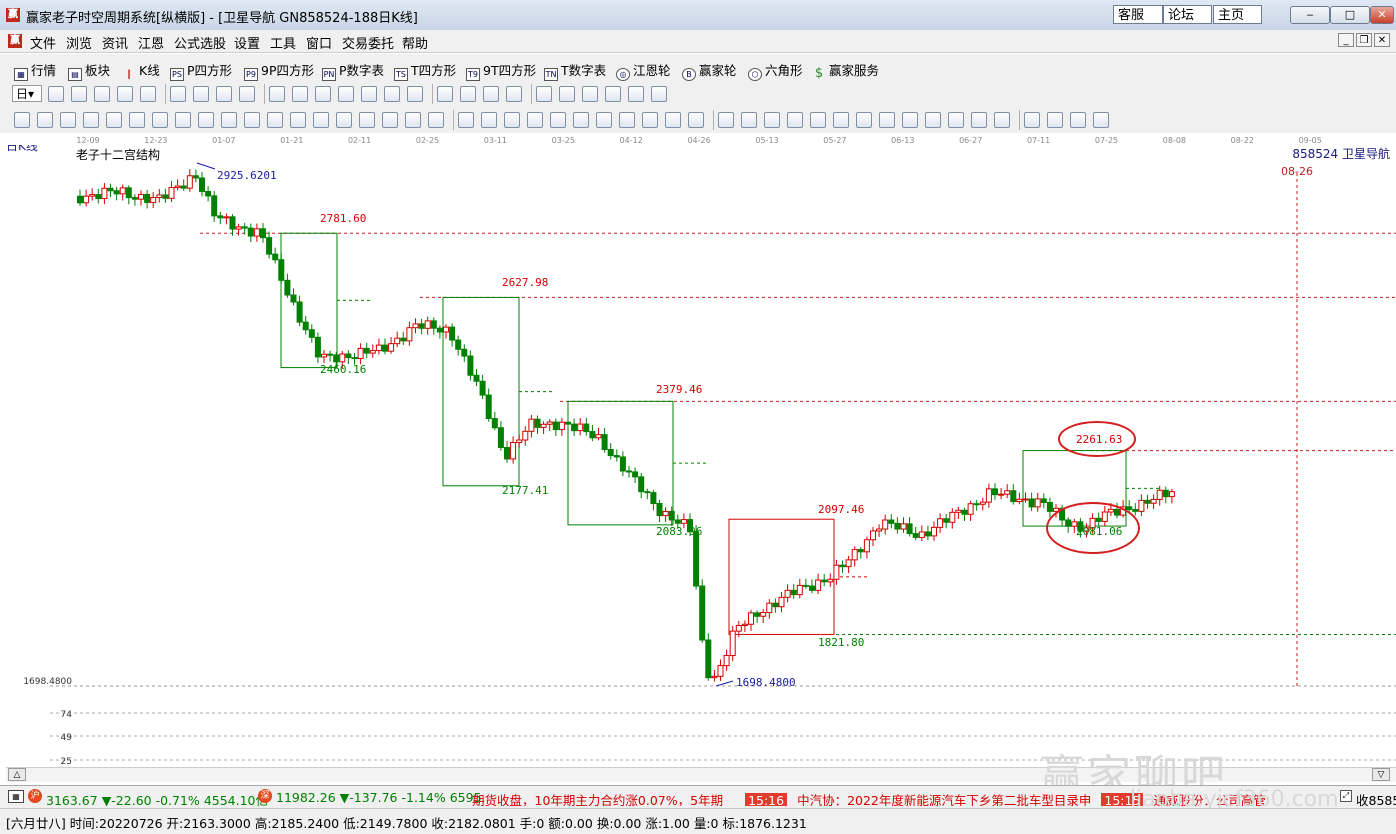 The width and height of the screenshot is (1396, 834). Describe the element at coordinates (775, 70) in the screenshot. I see `func-hexagon: ⬡ 六角形` at that location.